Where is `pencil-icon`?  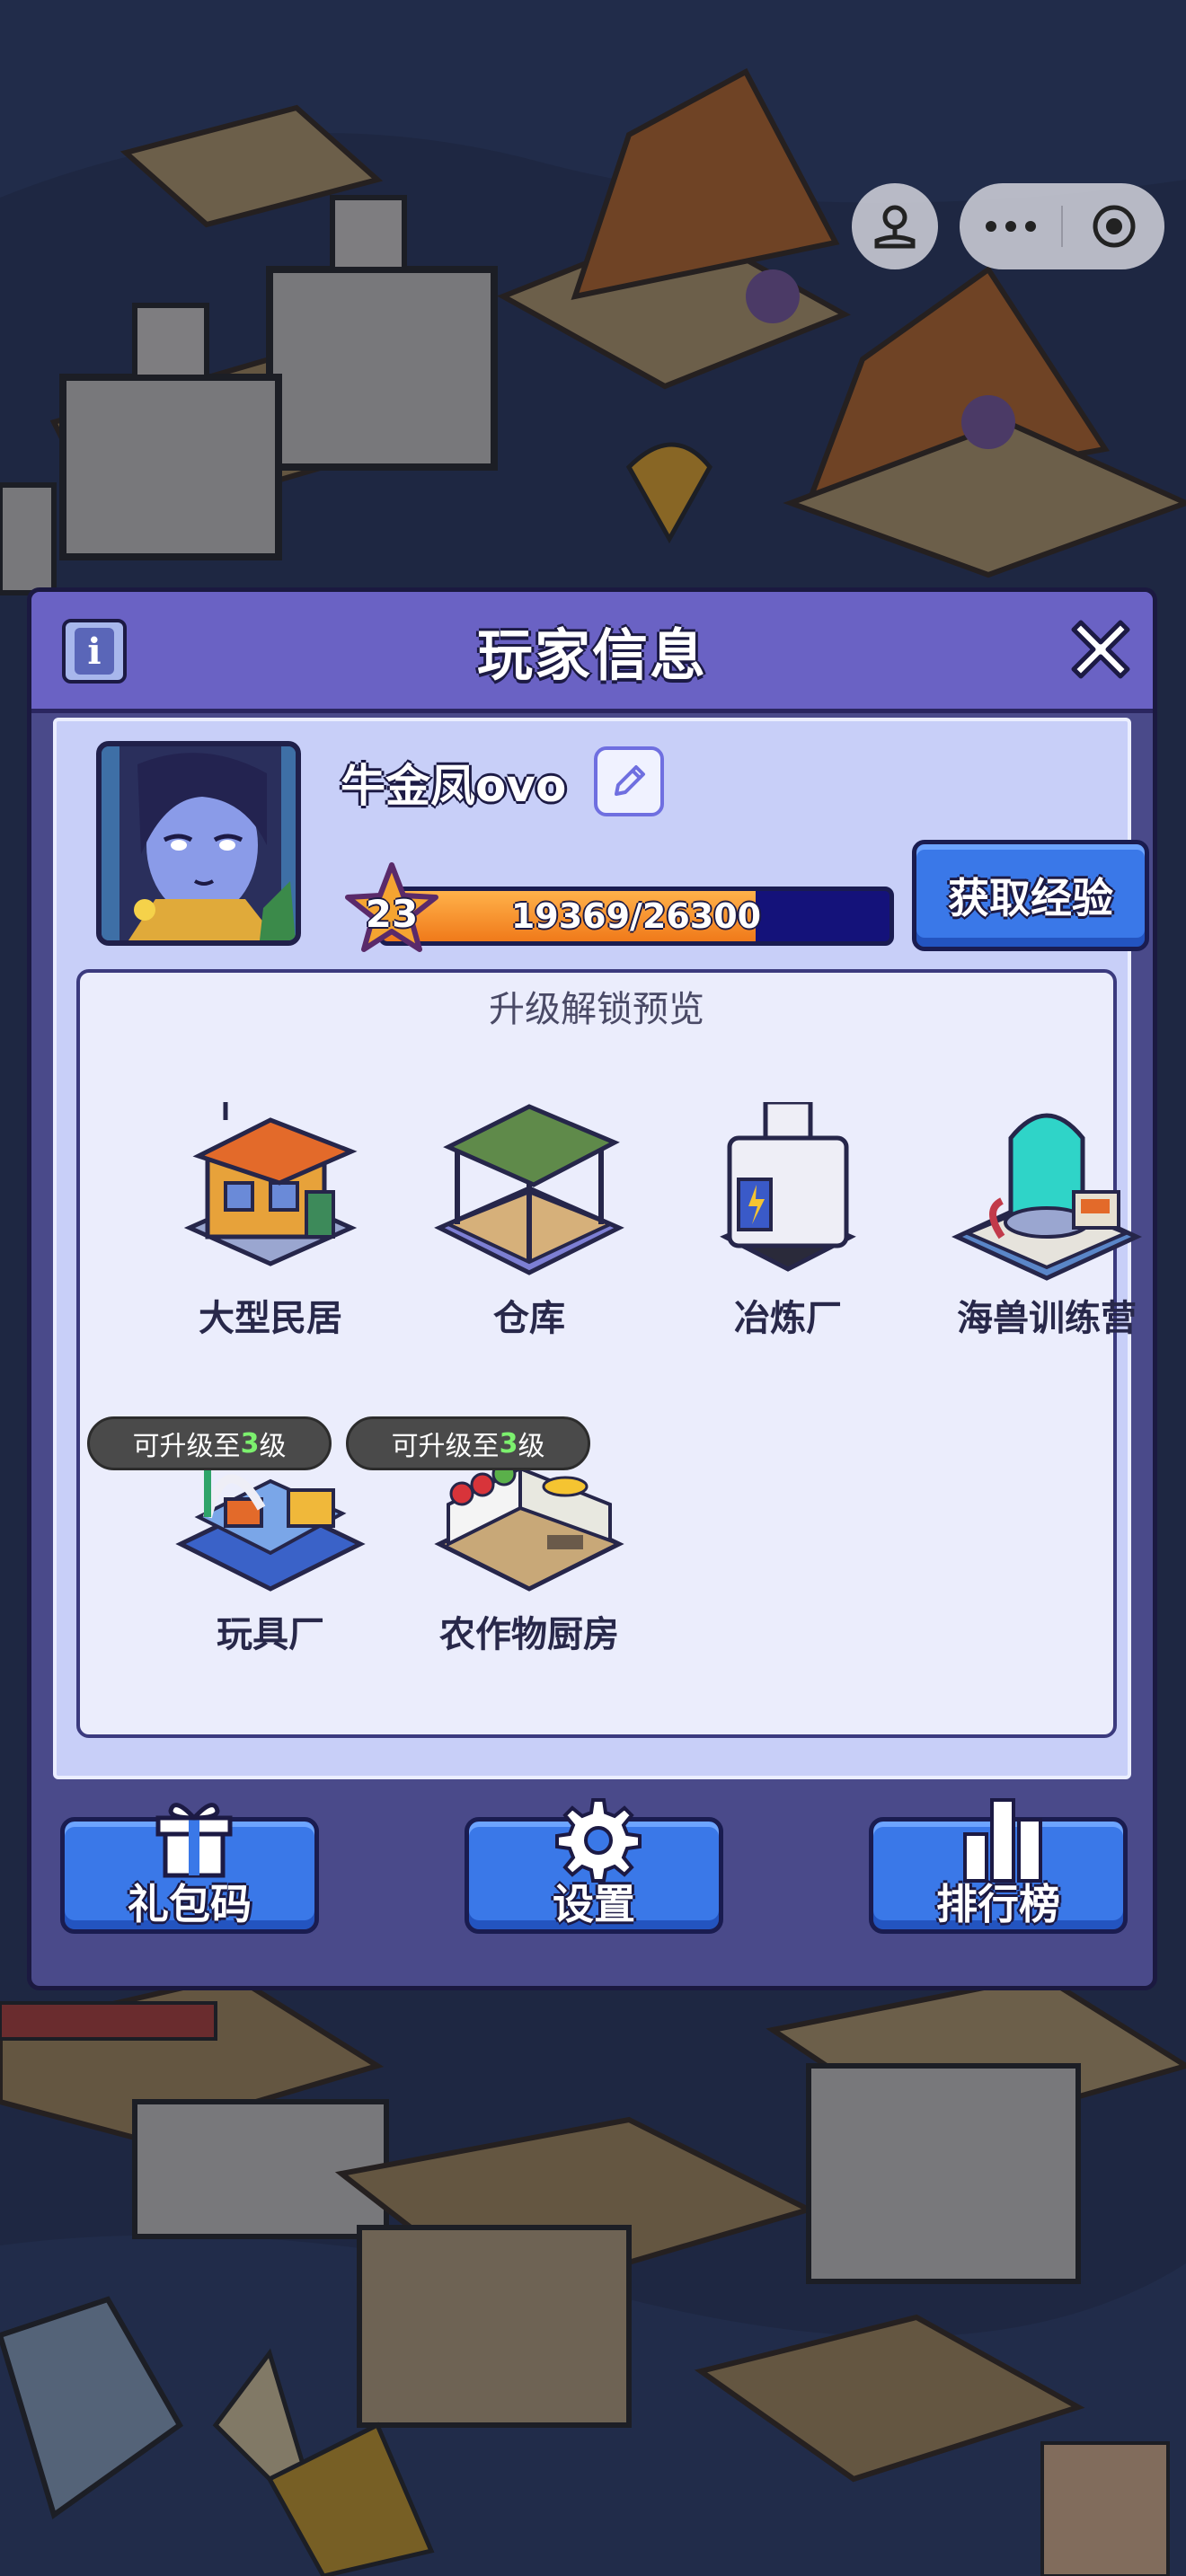
pencil-icon is located at coordinates (630, 780).